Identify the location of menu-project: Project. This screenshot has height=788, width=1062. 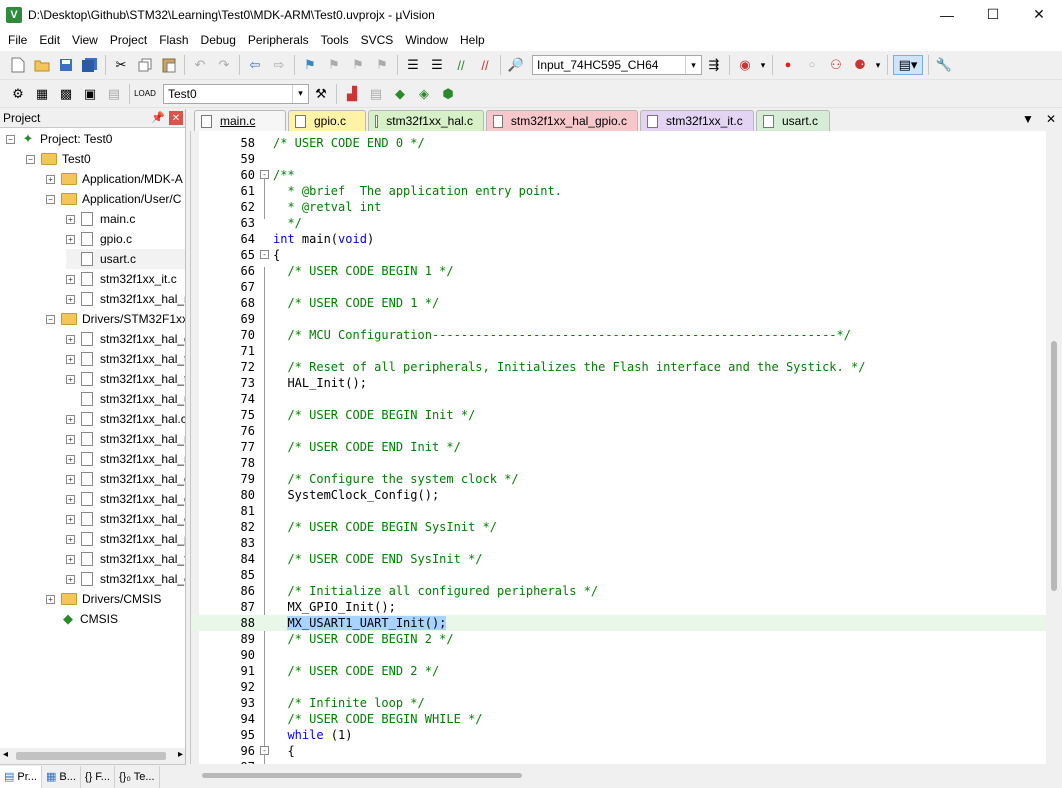
(128, 40).